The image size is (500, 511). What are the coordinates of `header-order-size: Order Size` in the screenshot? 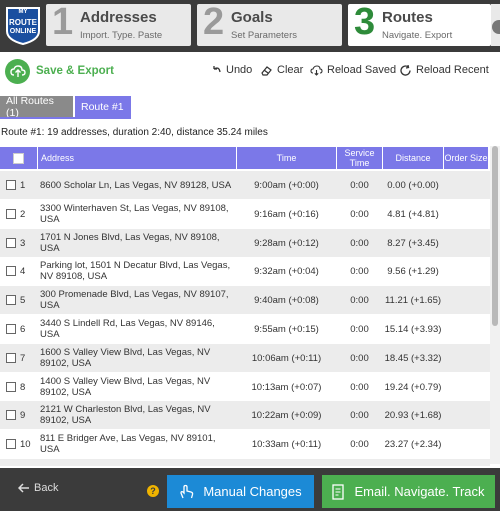 It's located at (466, 158).